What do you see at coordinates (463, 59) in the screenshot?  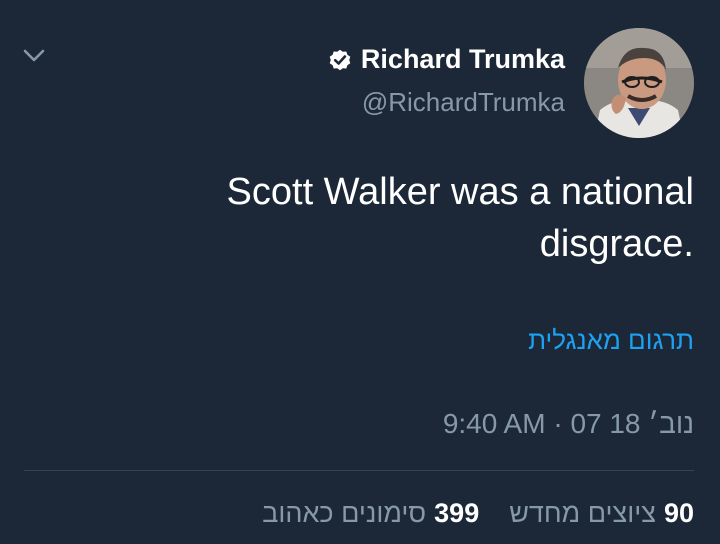 I see `author-display-name: Richard Trumka` at bounding box center [463, 59].